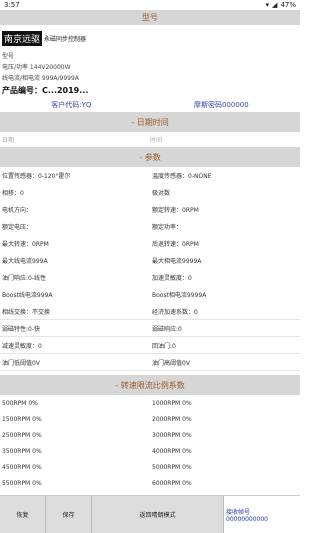 This screenshot has height=533, width=320. I want to click on receive-label: 接收帧号, so click(238, 512).